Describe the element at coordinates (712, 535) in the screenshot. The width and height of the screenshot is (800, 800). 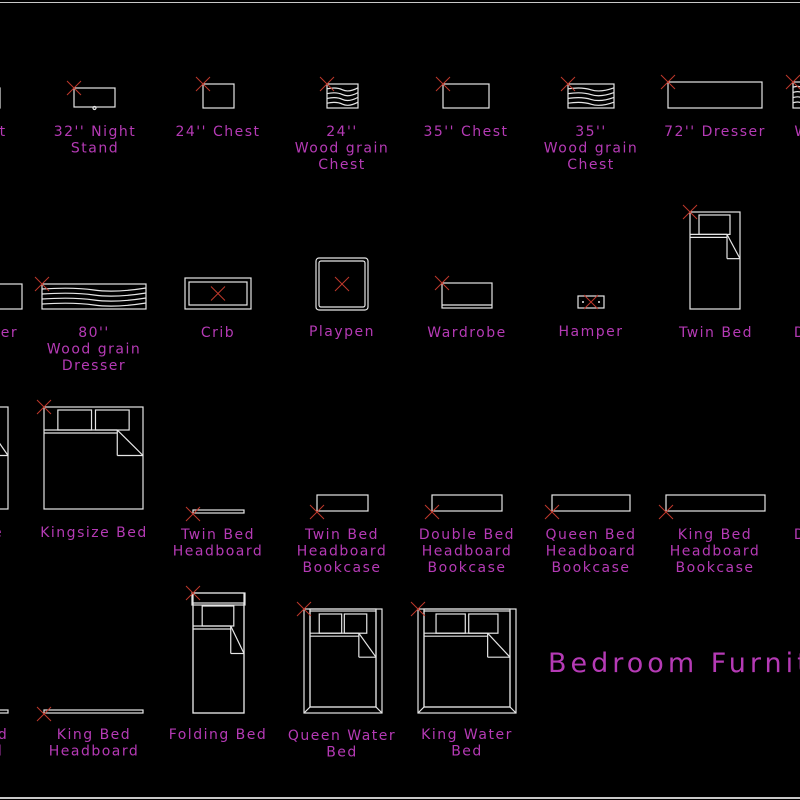
I see `block-king-bed-headboard-bookcase: King Bed Headboard Bookcase` at that location.